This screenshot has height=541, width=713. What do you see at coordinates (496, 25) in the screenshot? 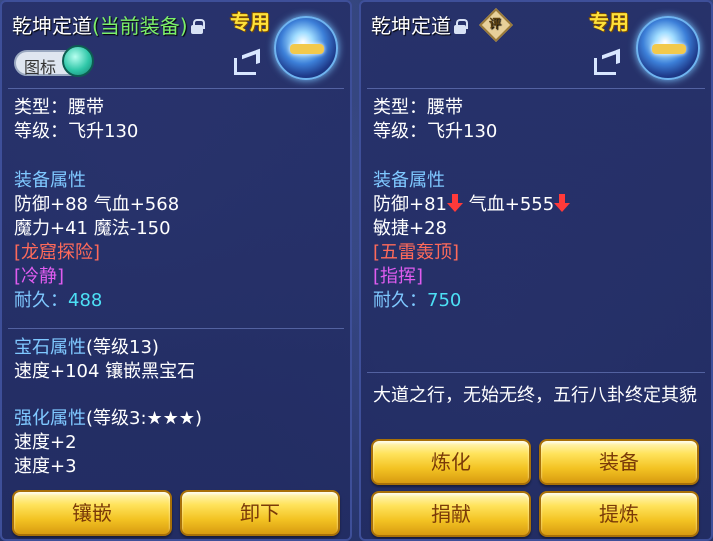
I see `rate-badge-icon: 评` at bounding box center [496, 25].